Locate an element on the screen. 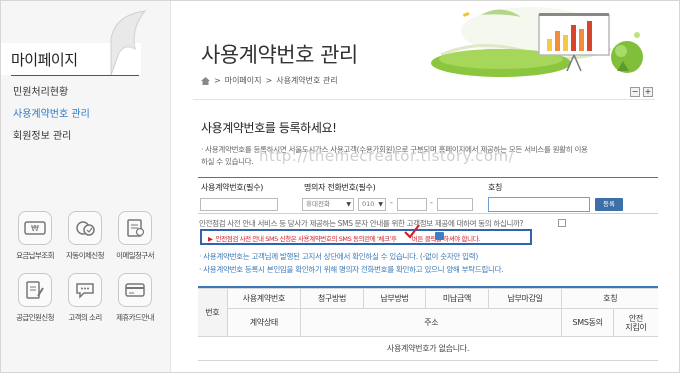 This screenshot has height=373, width=680. quick-item-label: 고객의 소리 is located at coordinates (85, 317).